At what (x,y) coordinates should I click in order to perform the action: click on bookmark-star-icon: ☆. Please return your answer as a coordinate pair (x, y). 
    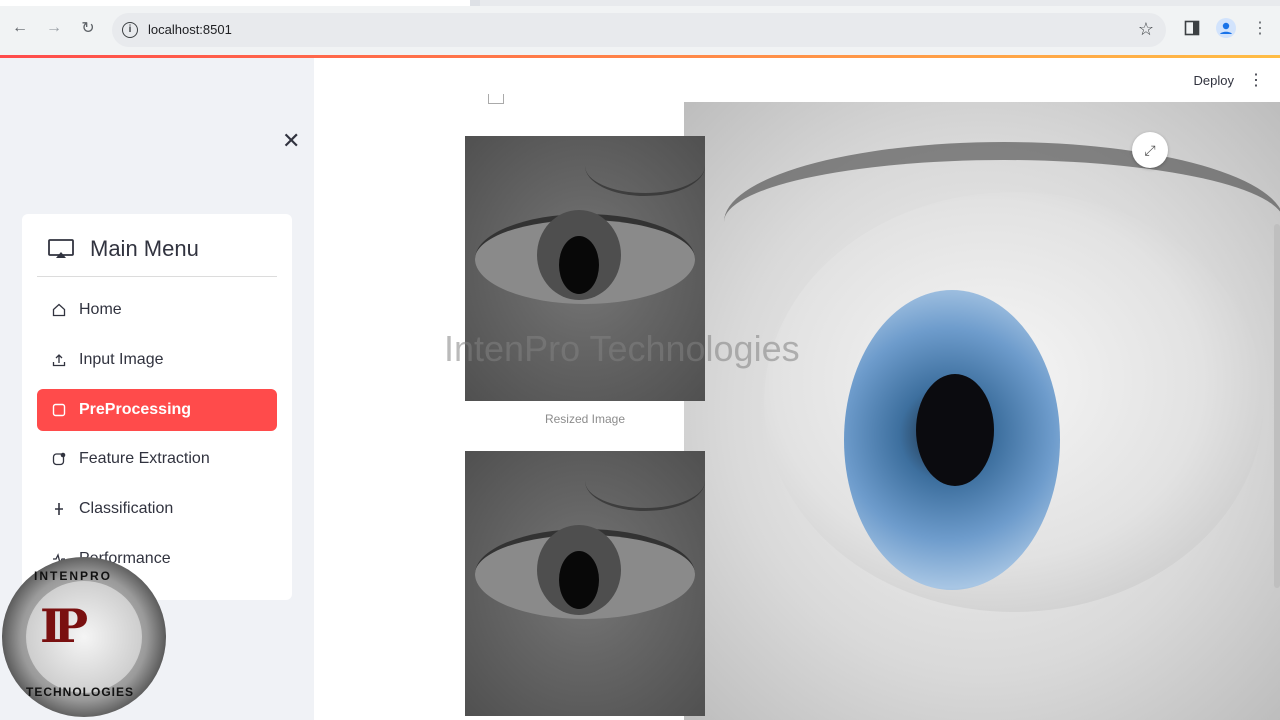
    Looking at the image, I should click on (1146, 29).